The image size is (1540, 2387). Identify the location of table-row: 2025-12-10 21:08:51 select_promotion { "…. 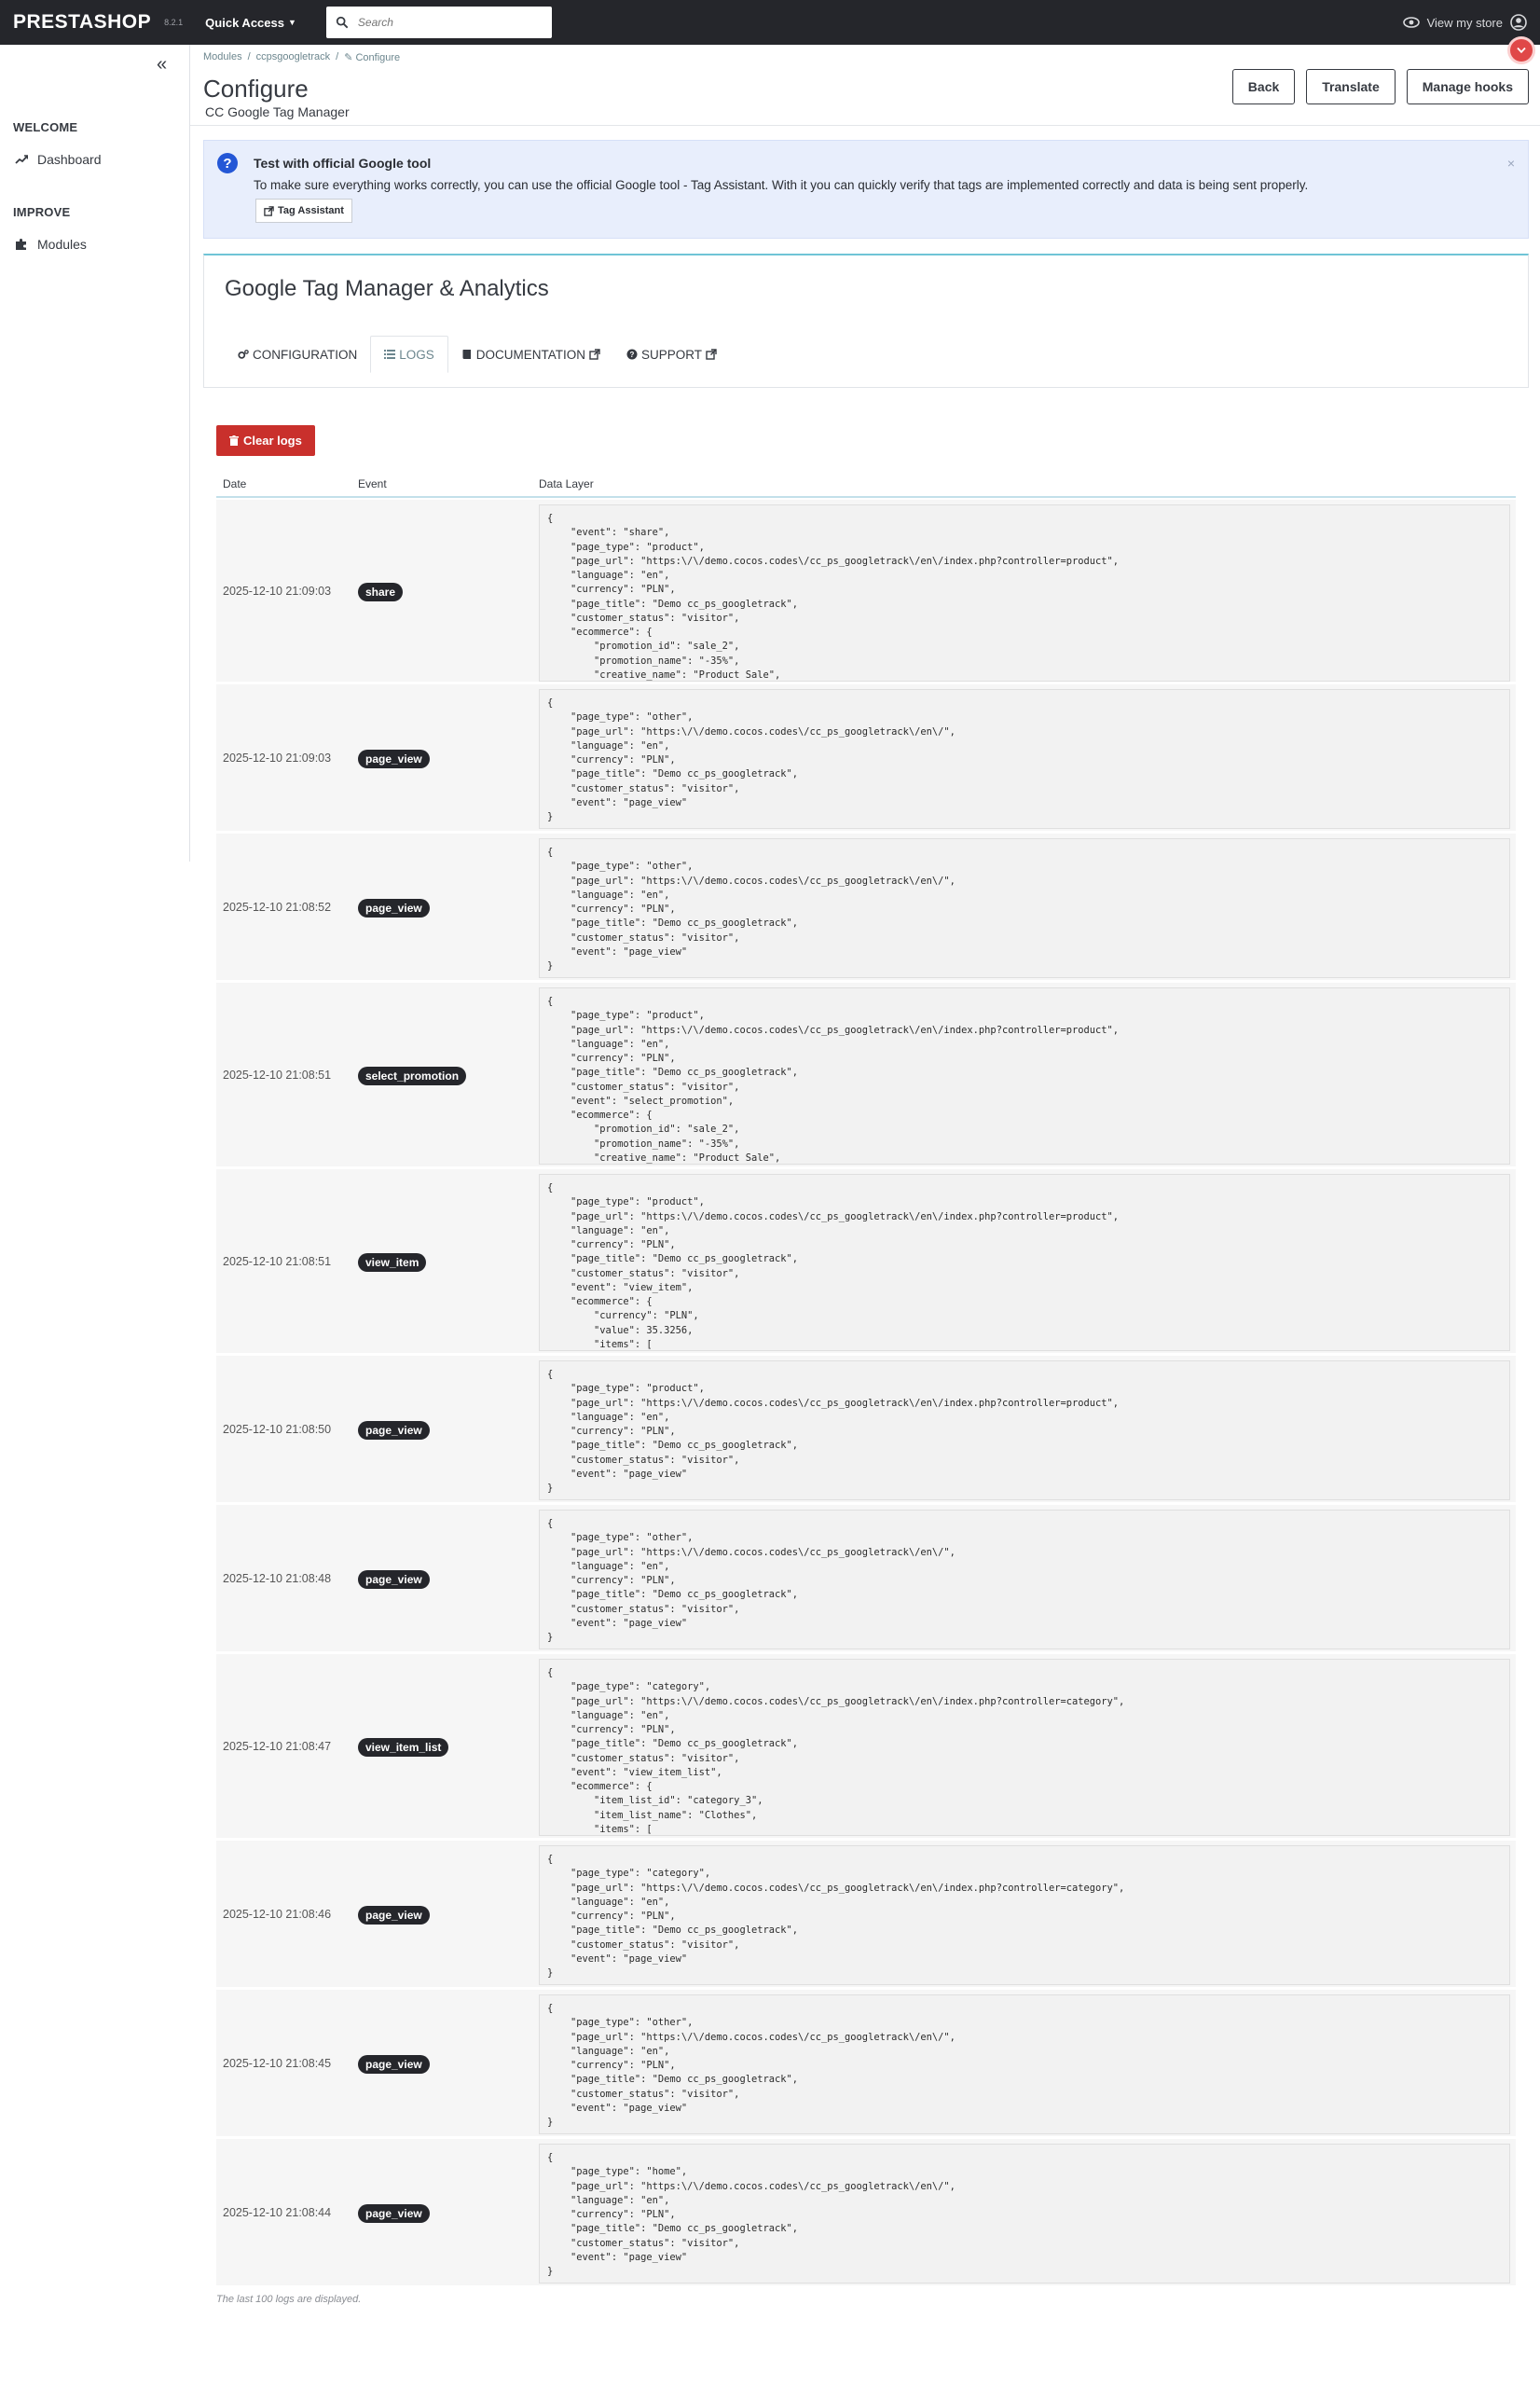
(866, 1076).